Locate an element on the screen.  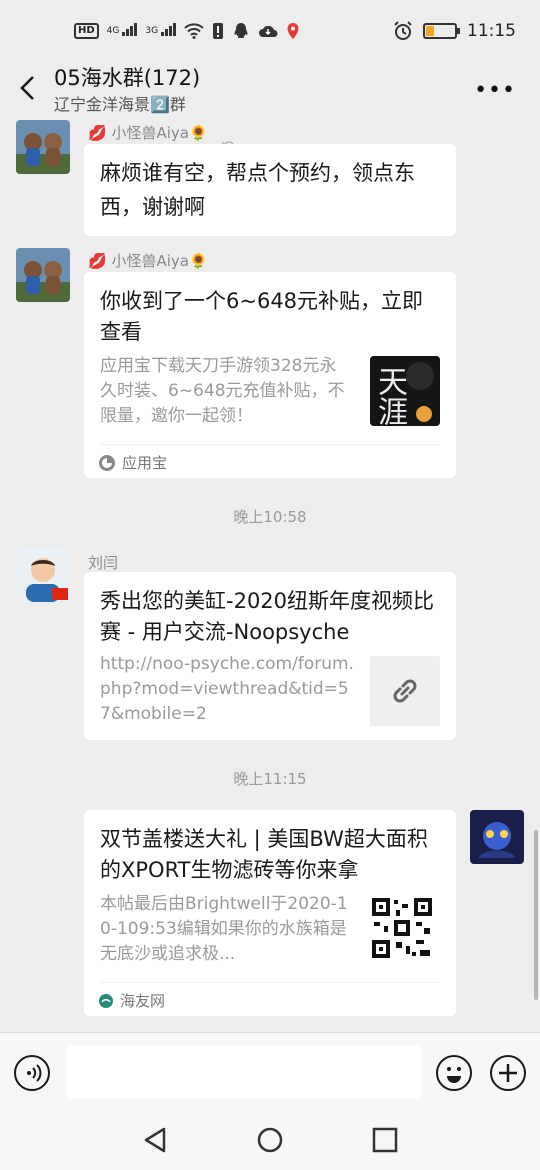
cloud-download-icon is located at coordinates (268, 31).